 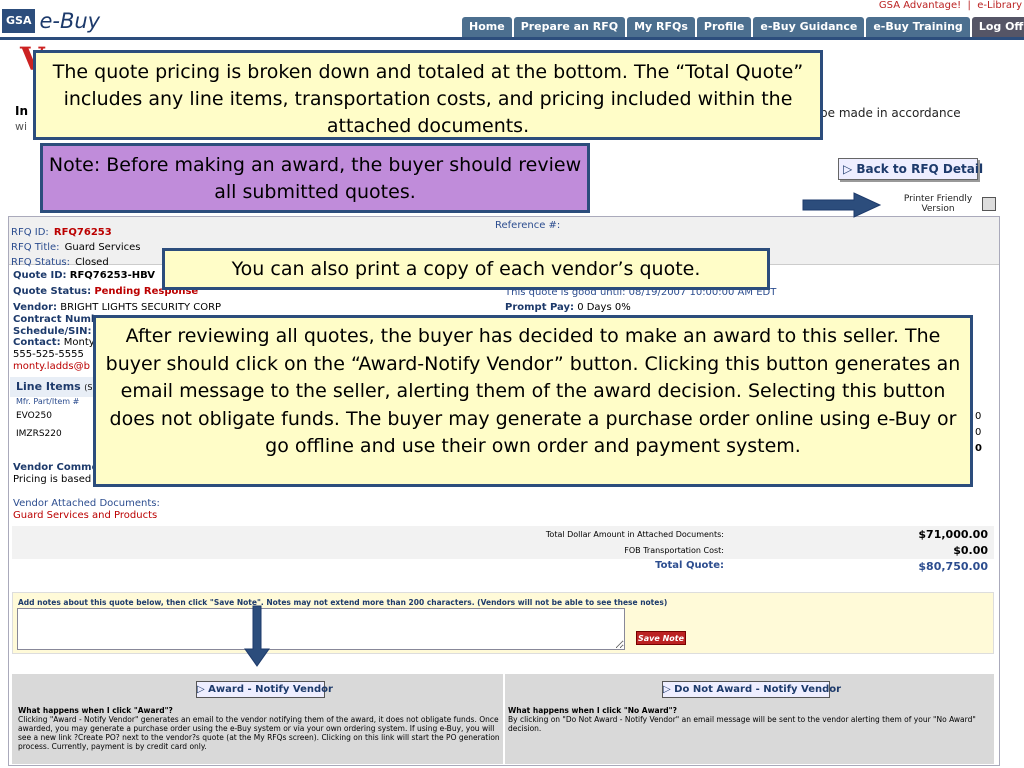 I want to click on back-button-label: Back to RFQ Detail, so click(x=920, y=169).